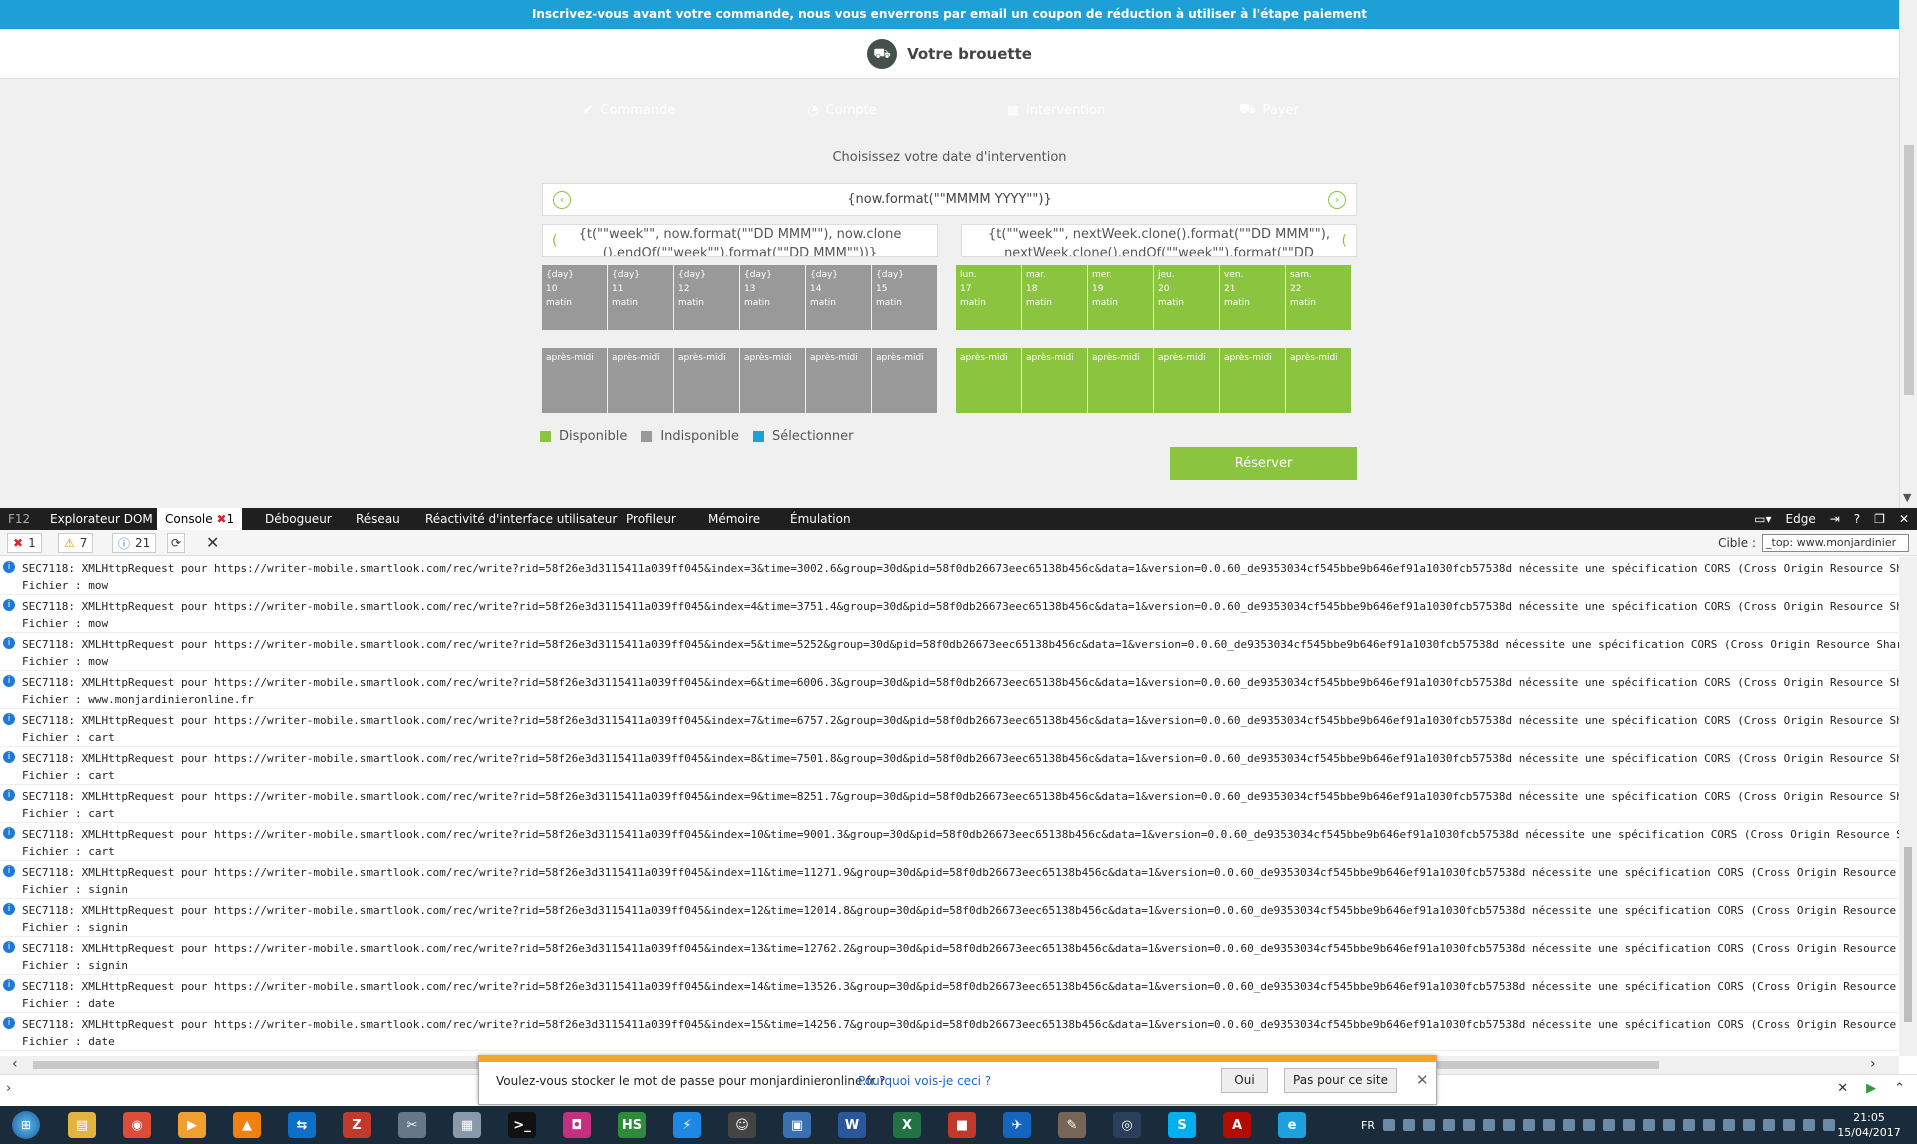 The height and width of the screenshot is (1144, 1917). I want to click on morning-slot: {day} 12 matin, so click(706, 297).